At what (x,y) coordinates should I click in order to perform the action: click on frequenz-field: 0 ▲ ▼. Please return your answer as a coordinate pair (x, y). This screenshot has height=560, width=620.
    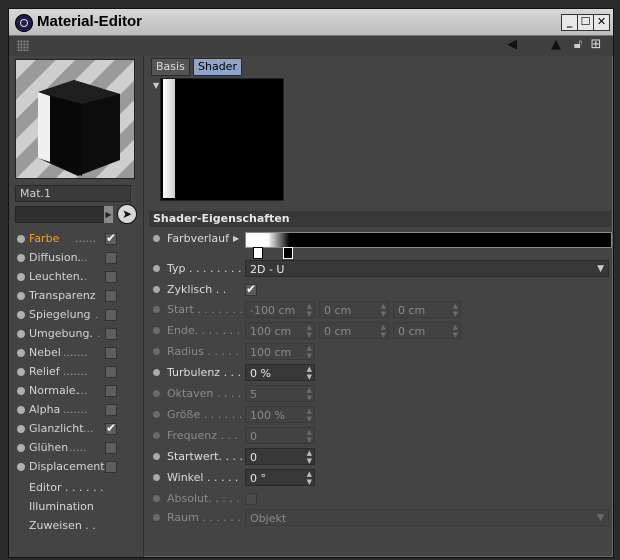
    Looking at the image, I should click on (280, 435).